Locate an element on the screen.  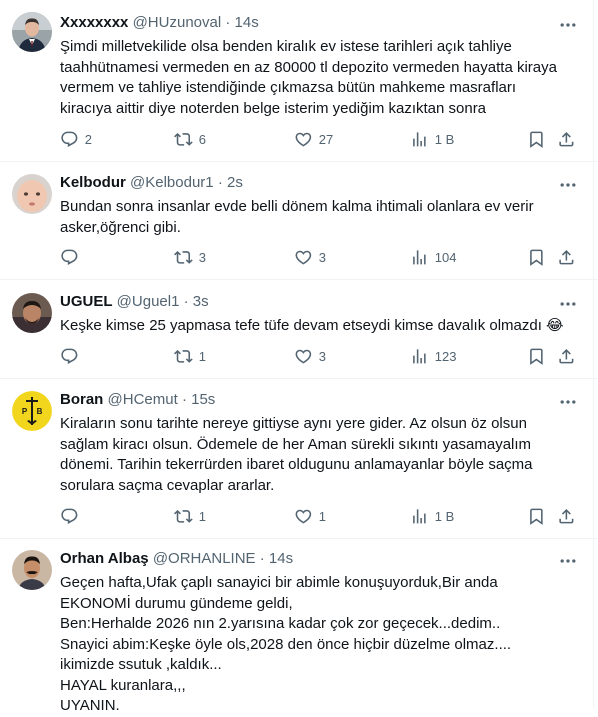
tweet-text-line: sorulara saçma cevaplar ararlar. is located at coordinates (167, 485).